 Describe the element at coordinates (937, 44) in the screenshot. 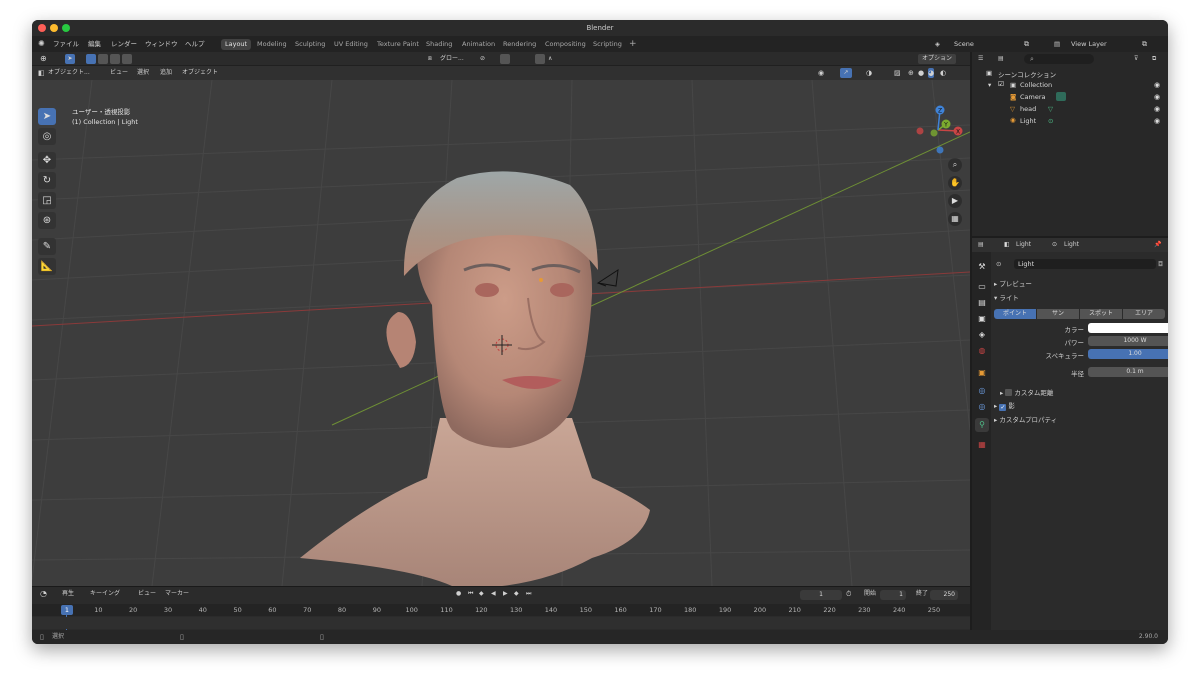

I see `scene-icon: ◈` at that location.